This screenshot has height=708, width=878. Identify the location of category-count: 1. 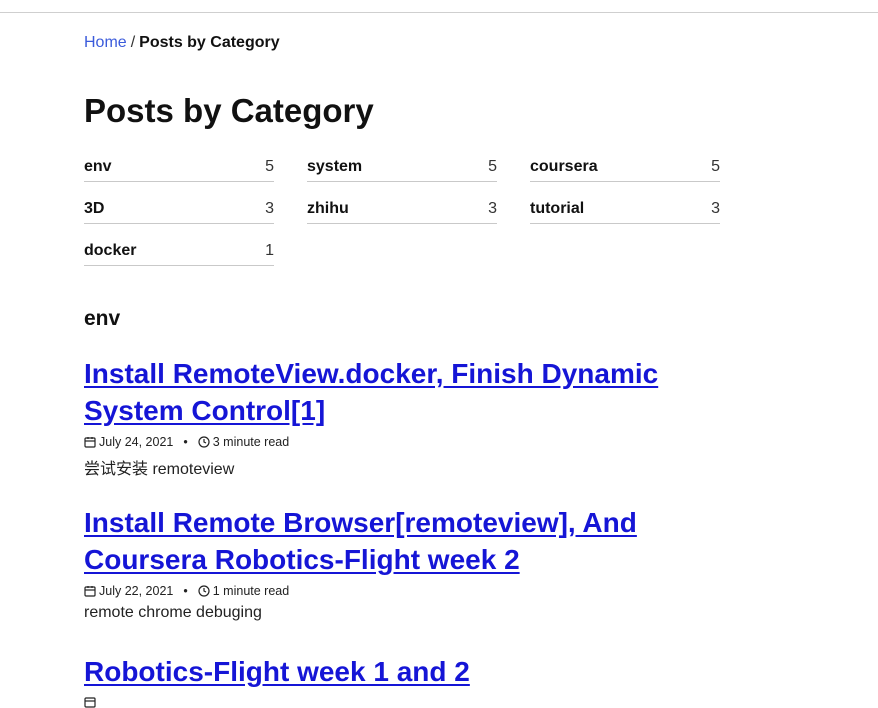
(269, 250).